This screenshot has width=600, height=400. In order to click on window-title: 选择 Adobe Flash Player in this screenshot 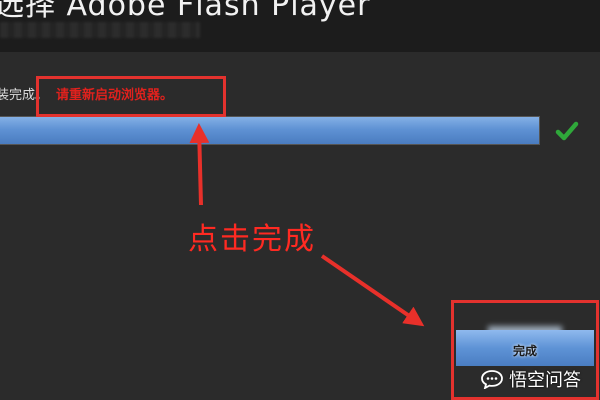, I will do `click(185, 11)`.